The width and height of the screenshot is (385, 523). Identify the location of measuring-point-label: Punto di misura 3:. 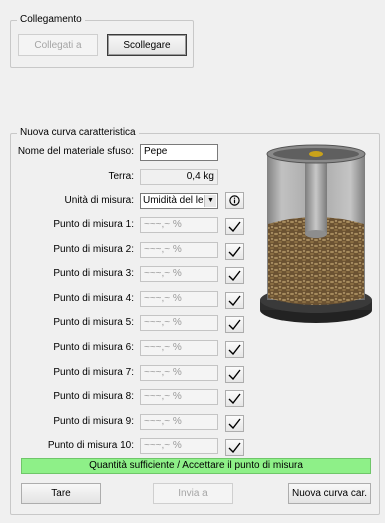
(93, 274).